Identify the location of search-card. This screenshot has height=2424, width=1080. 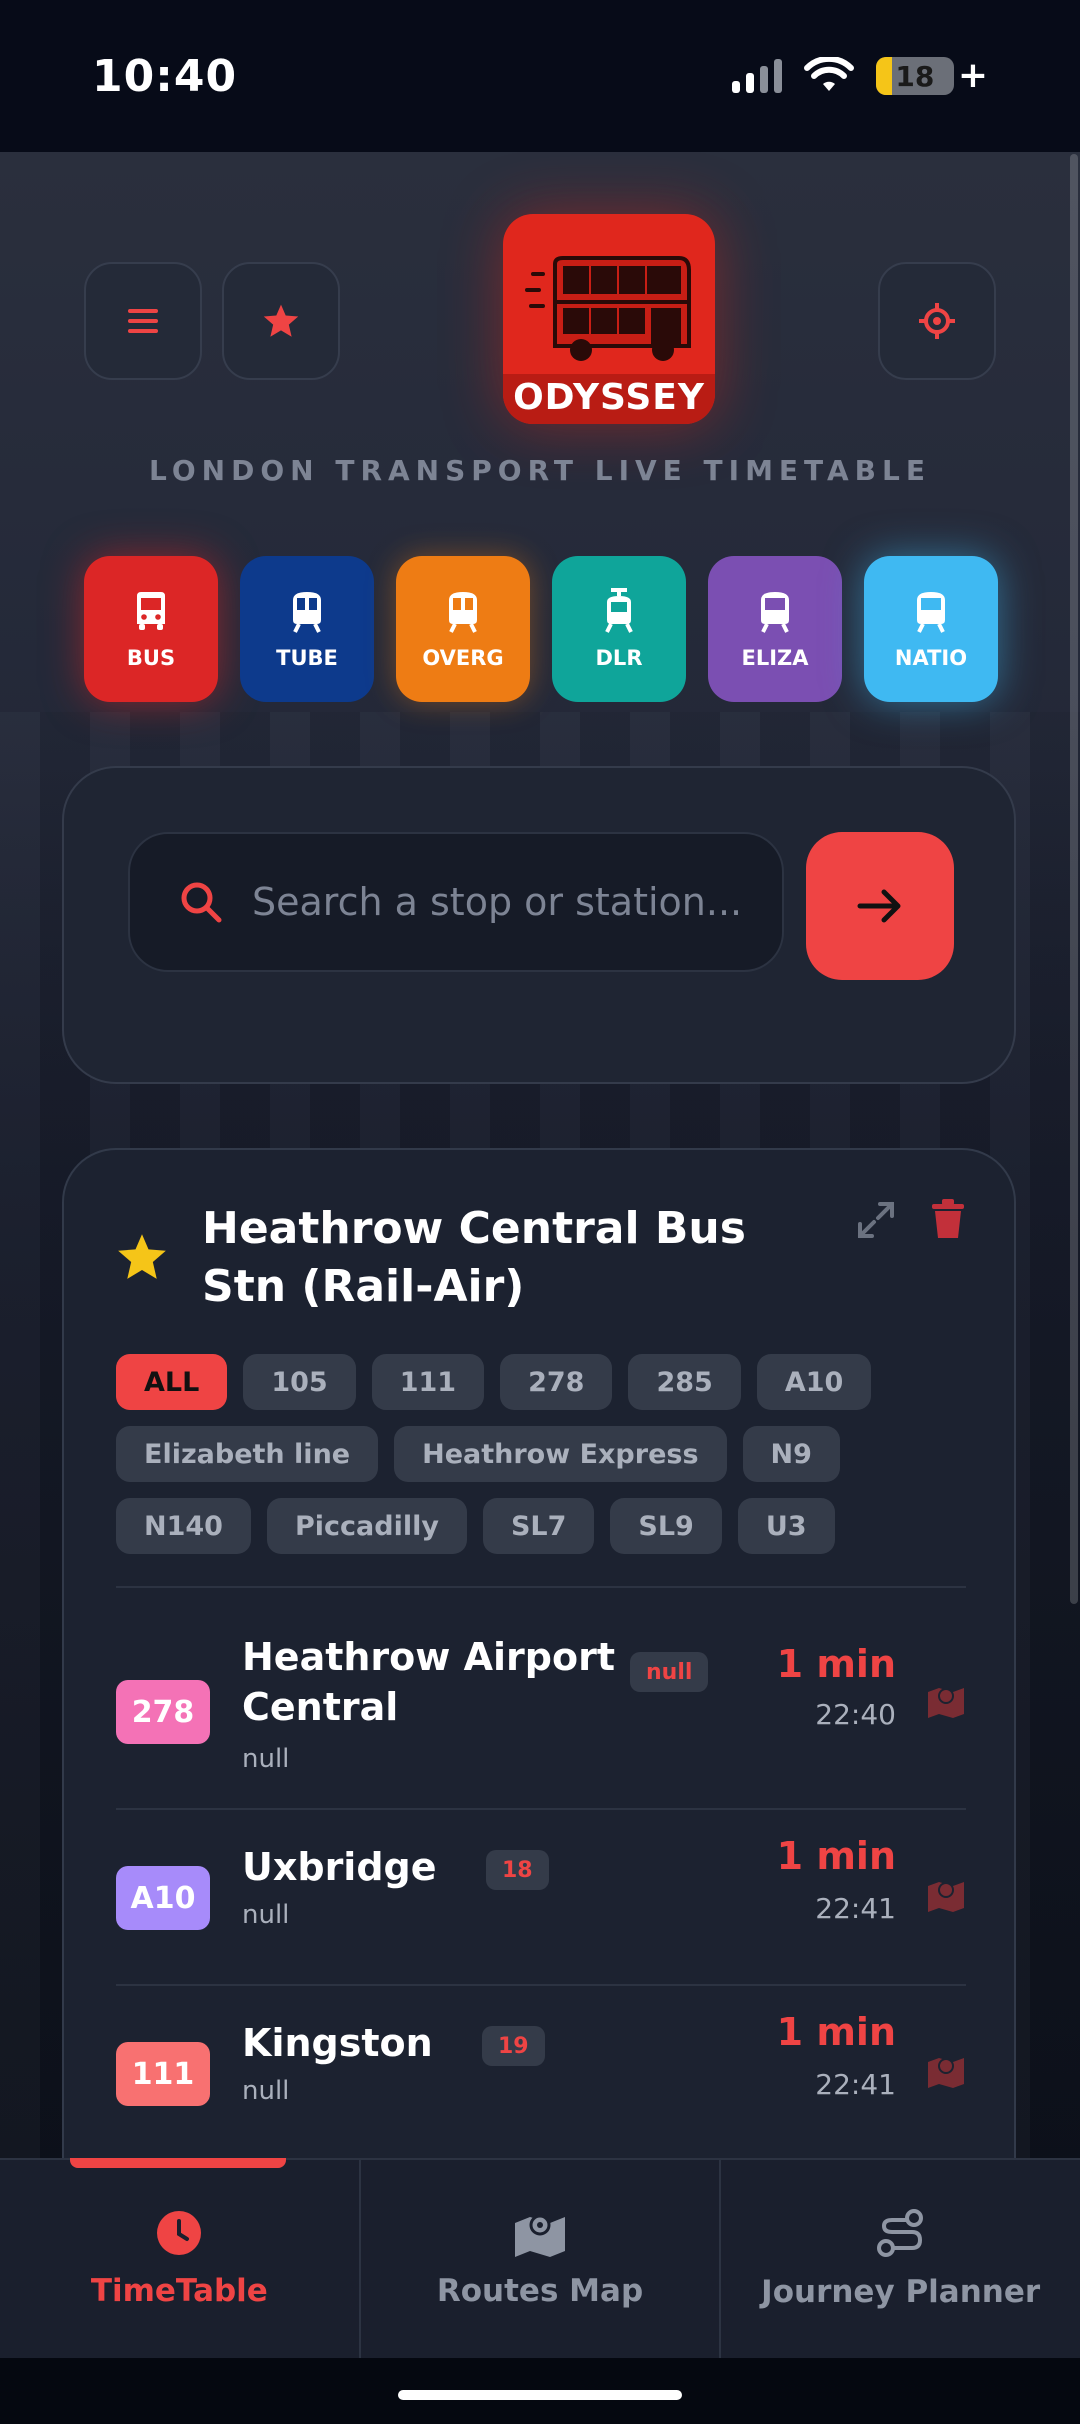
(539, 925).